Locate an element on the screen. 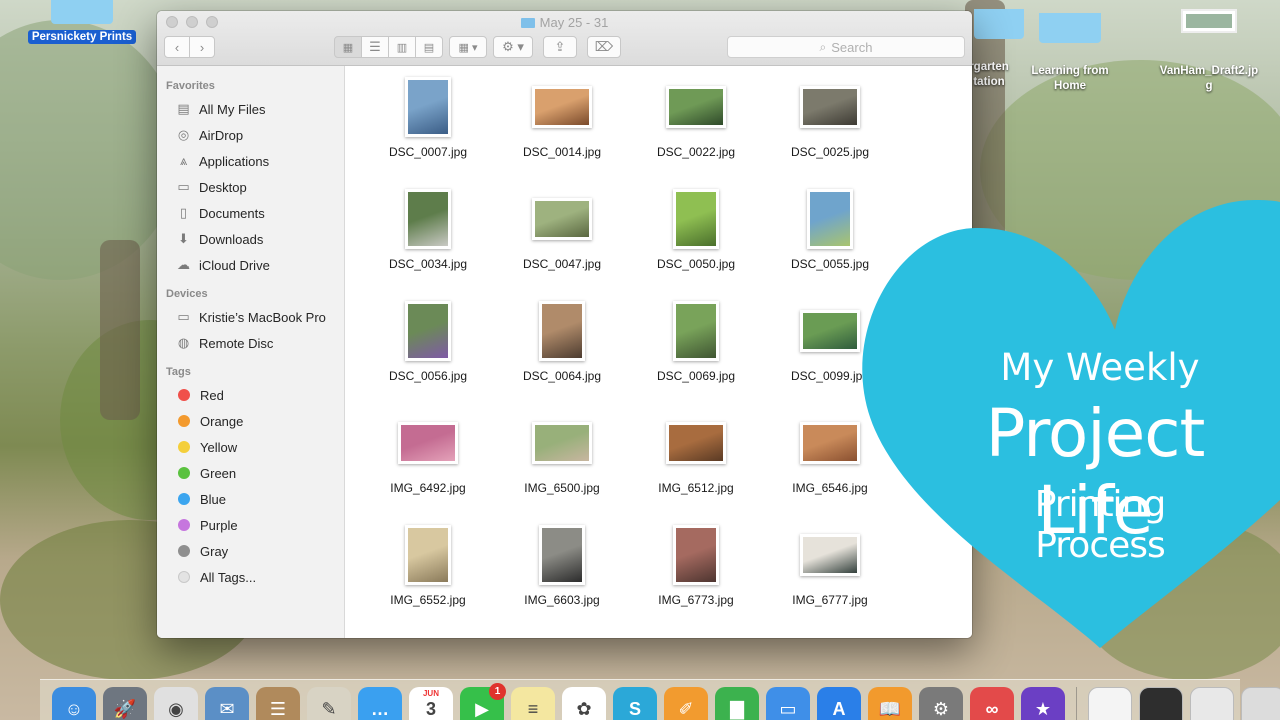 The image size is (1280, 720). forward-button: › is located at coordinates (202, 47).